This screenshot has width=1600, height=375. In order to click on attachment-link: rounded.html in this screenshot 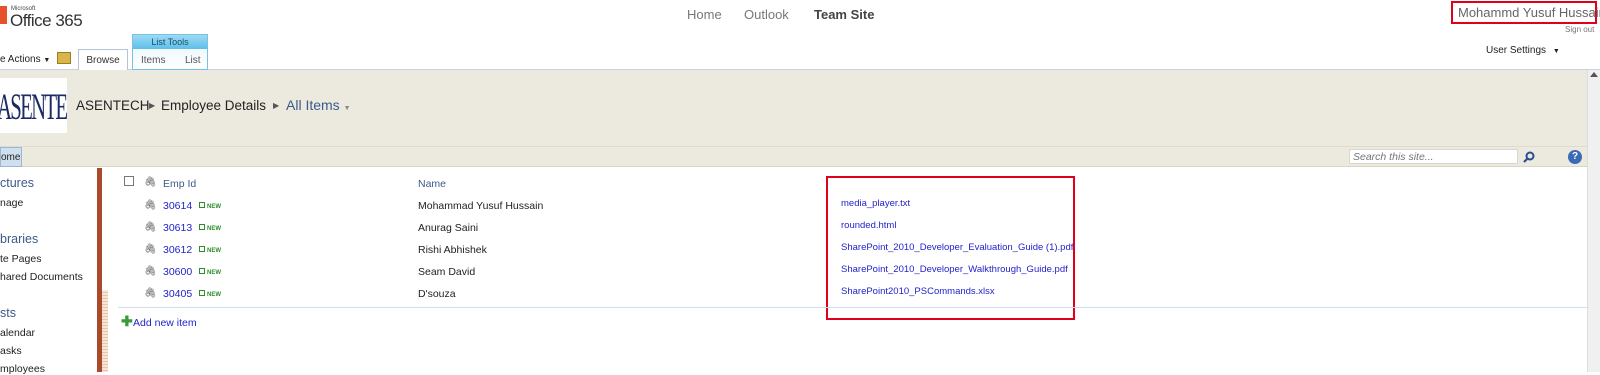, I will do `click(868, 225)`.